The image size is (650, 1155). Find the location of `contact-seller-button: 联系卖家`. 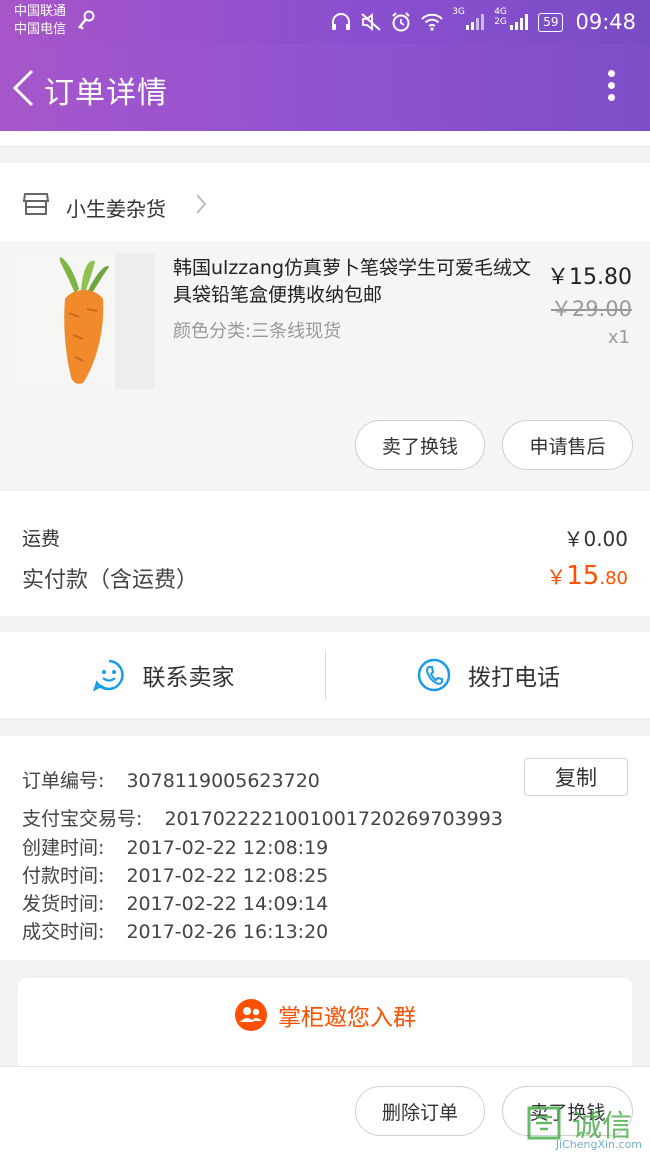

contact-seller-button: 联系卖家 is located at coordinates (162, 675).